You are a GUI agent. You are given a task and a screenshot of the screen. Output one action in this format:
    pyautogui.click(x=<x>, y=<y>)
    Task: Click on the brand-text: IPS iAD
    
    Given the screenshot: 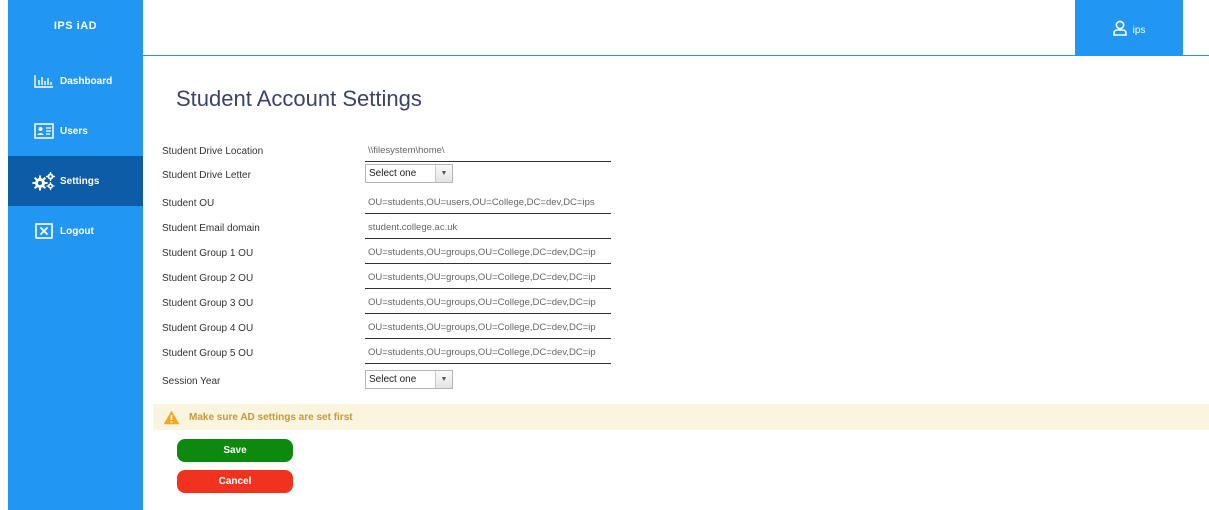 What is the action you would take?
    pyautogui.click(x=75, y=26)
    